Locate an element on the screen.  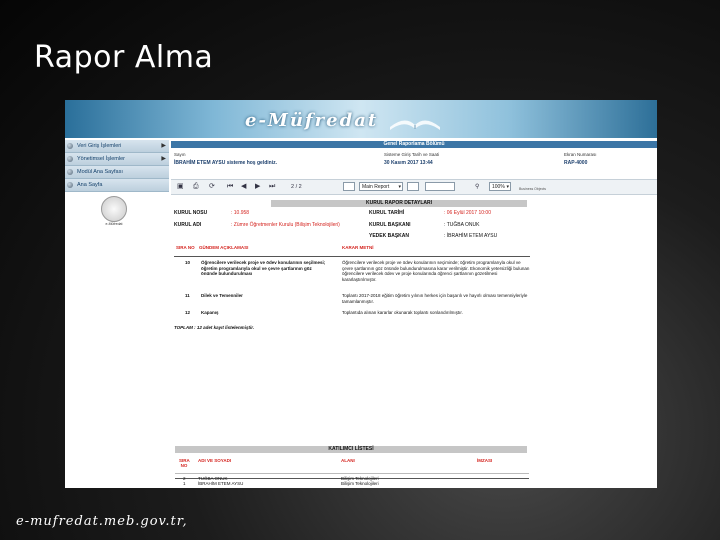
sidebar-item-module-home: Modül Ana Sayfası is located at coordinates (117, 172).